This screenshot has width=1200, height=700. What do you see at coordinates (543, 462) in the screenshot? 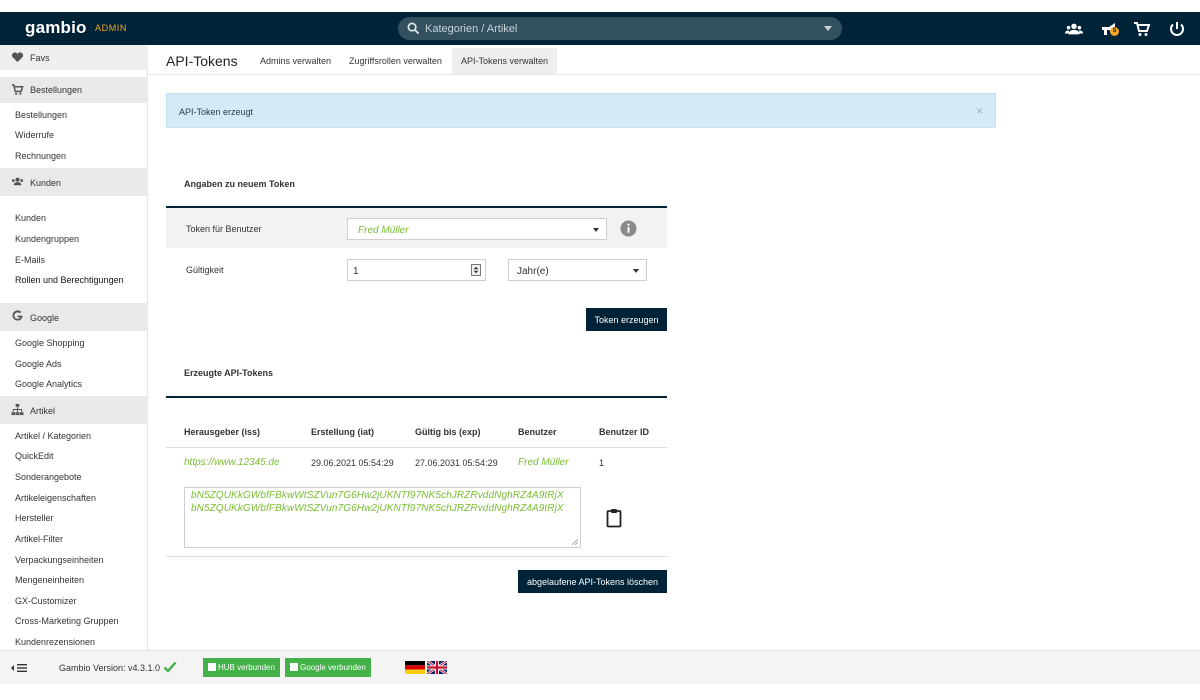
I see `token-user: Fred Müller` at bounding box center [543, 462].